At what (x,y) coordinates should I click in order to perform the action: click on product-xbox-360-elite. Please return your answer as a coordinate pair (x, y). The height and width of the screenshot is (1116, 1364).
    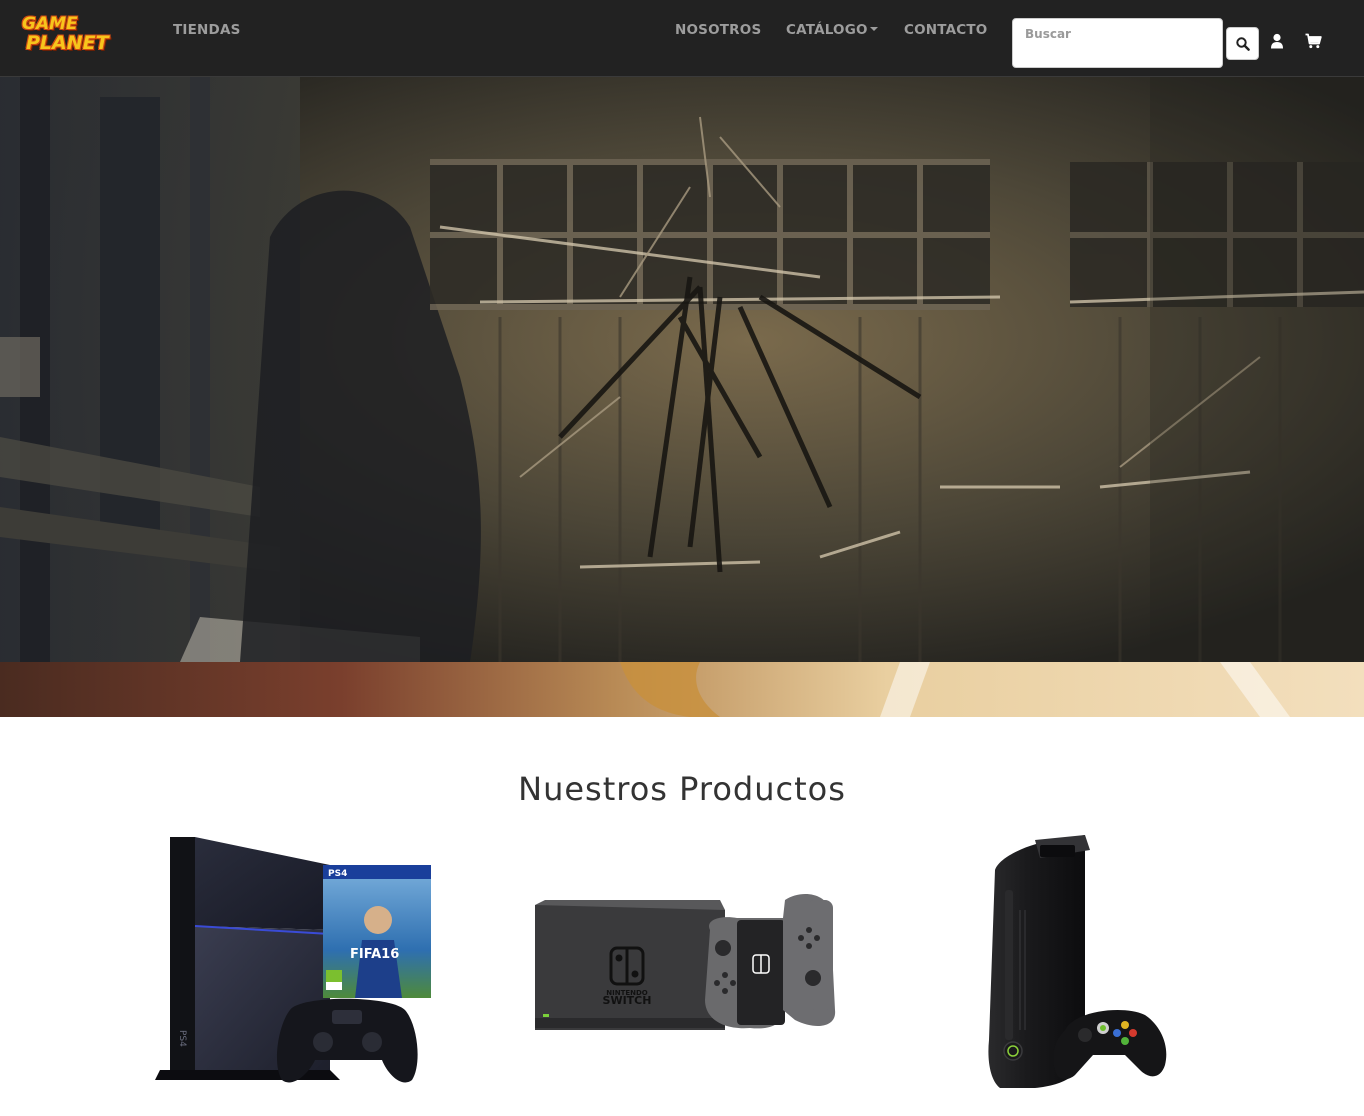
    Looking at the image, I should click on (1075, 961).